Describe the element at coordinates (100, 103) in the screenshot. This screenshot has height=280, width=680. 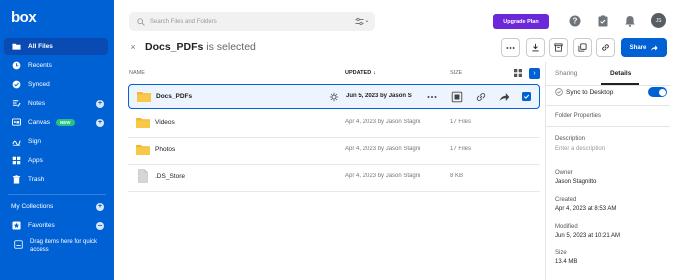
I see `add-note-button: +` at that location.